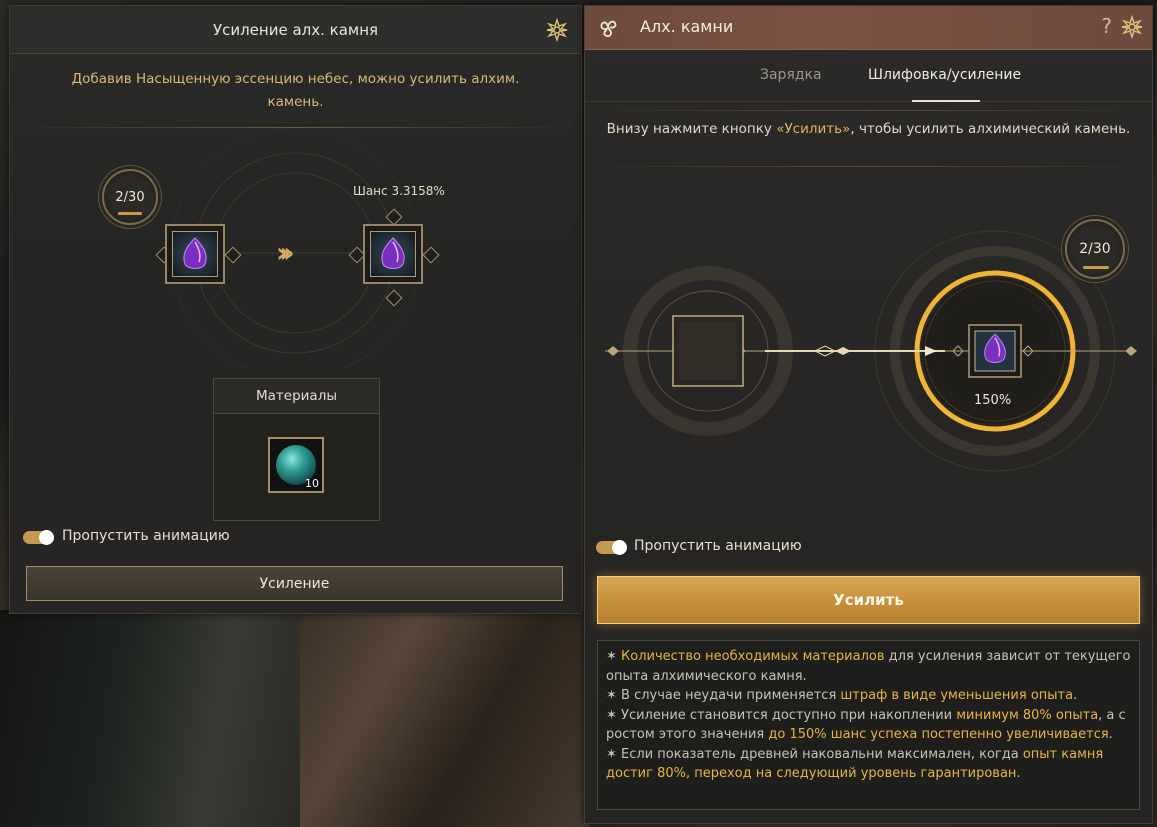 Image resolution: width=1157 pixels, height=827 pixels. Describe the element at coordinates (150, 718) in the screenshot. I see `background-scene-left` at that location.